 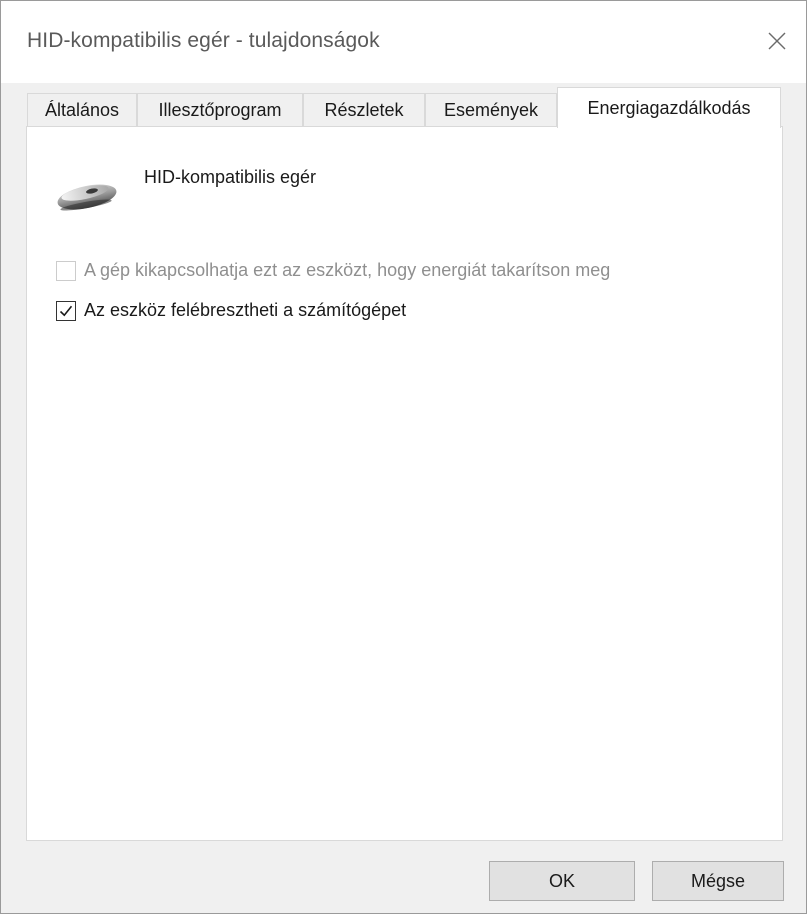 I want to click on allow-wake-checkbox, so click(x=66, y=310).